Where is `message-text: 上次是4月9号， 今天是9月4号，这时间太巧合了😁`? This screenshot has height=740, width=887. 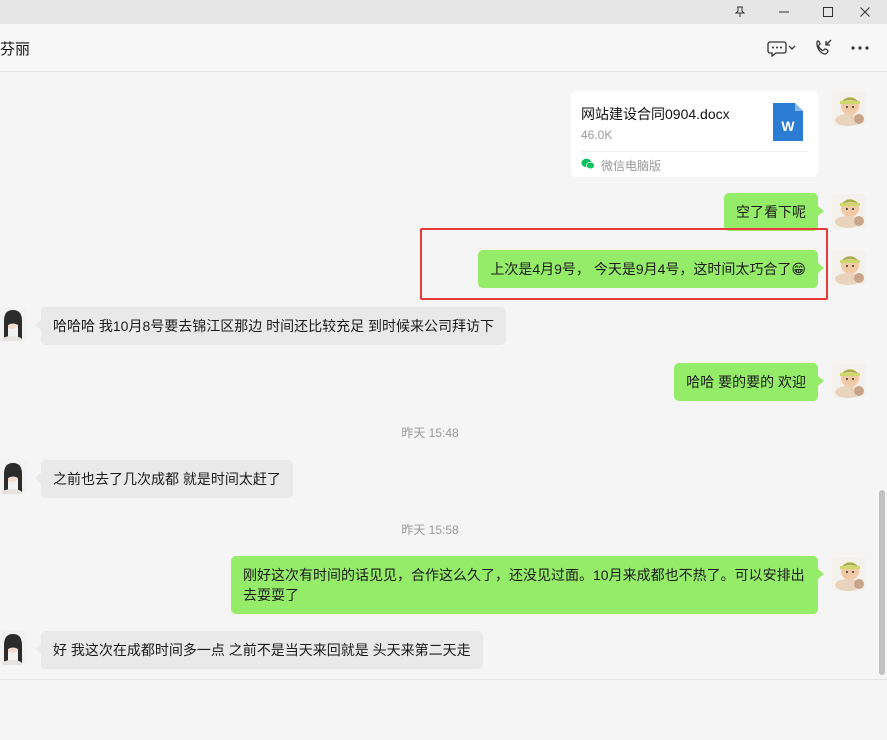
message-text: 上次是4月9号， 今天是9月4号，这时间太巧合了😁 is located at coordinates (648, 269).